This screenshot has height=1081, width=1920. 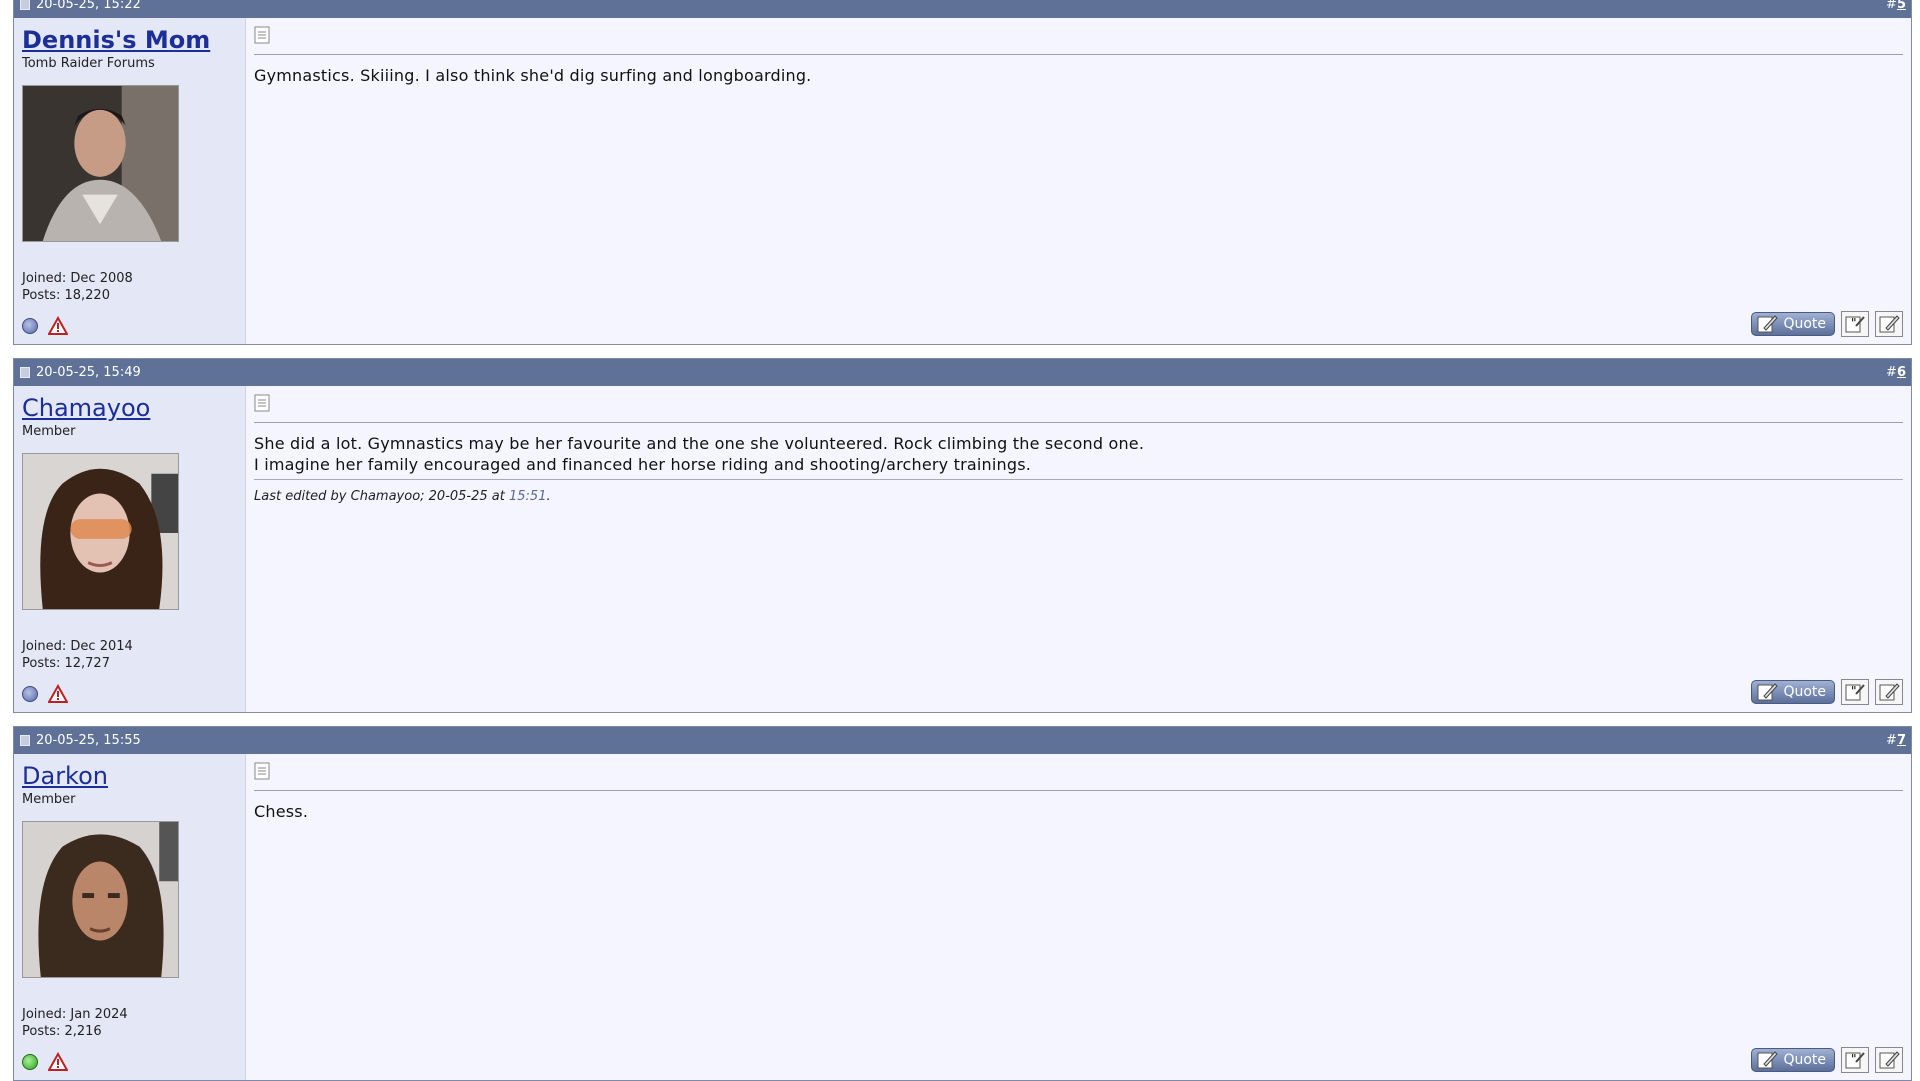 I want to click on post-date: 20-05-25, 15:49, so click(x=88, y=372).